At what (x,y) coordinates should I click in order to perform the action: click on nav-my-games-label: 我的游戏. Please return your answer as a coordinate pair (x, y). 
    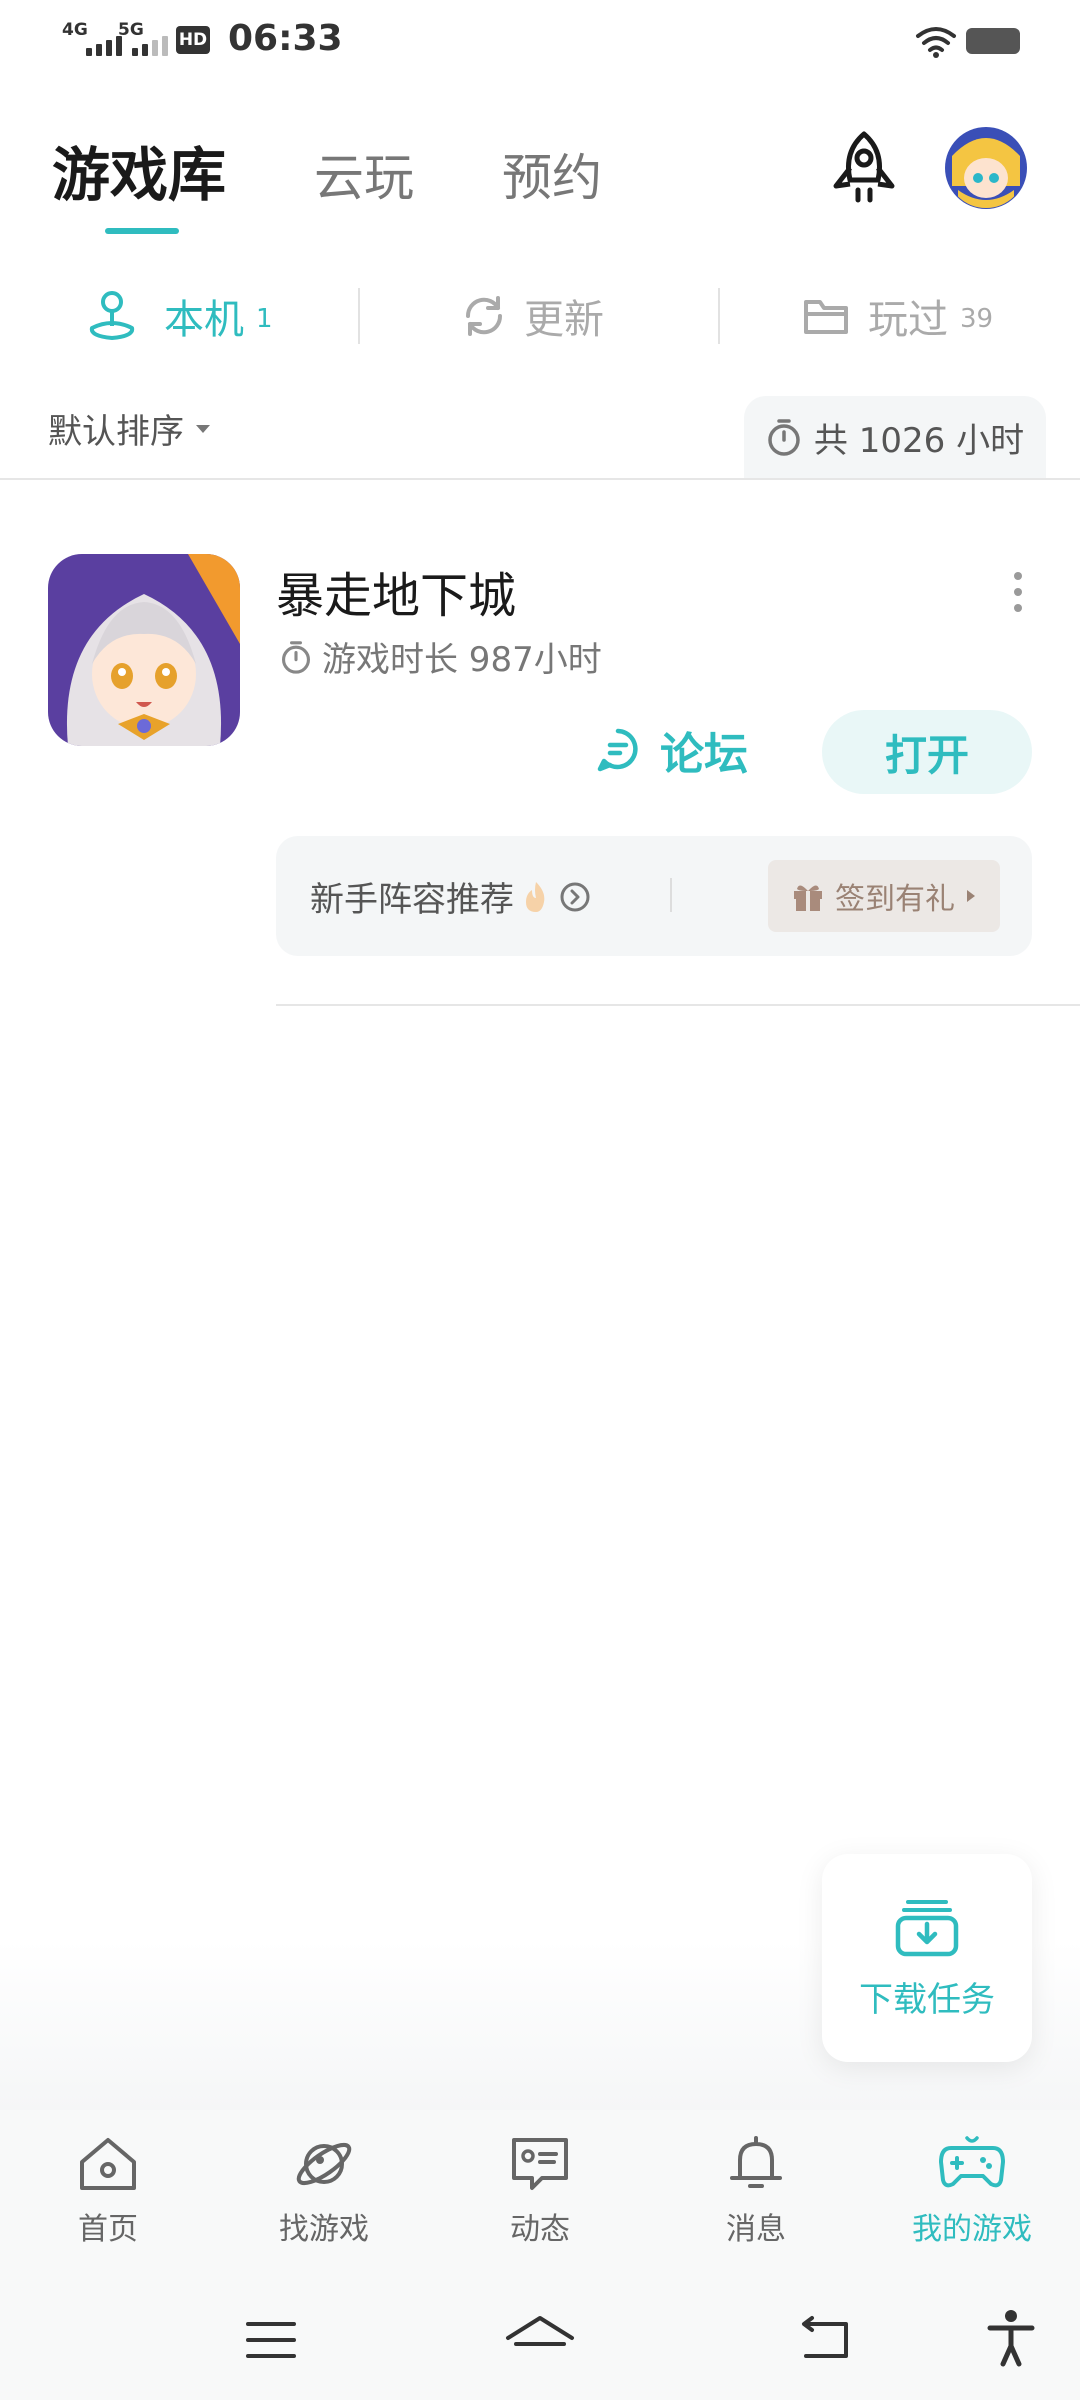
    Looking at the image, I should click on (972, 2229).